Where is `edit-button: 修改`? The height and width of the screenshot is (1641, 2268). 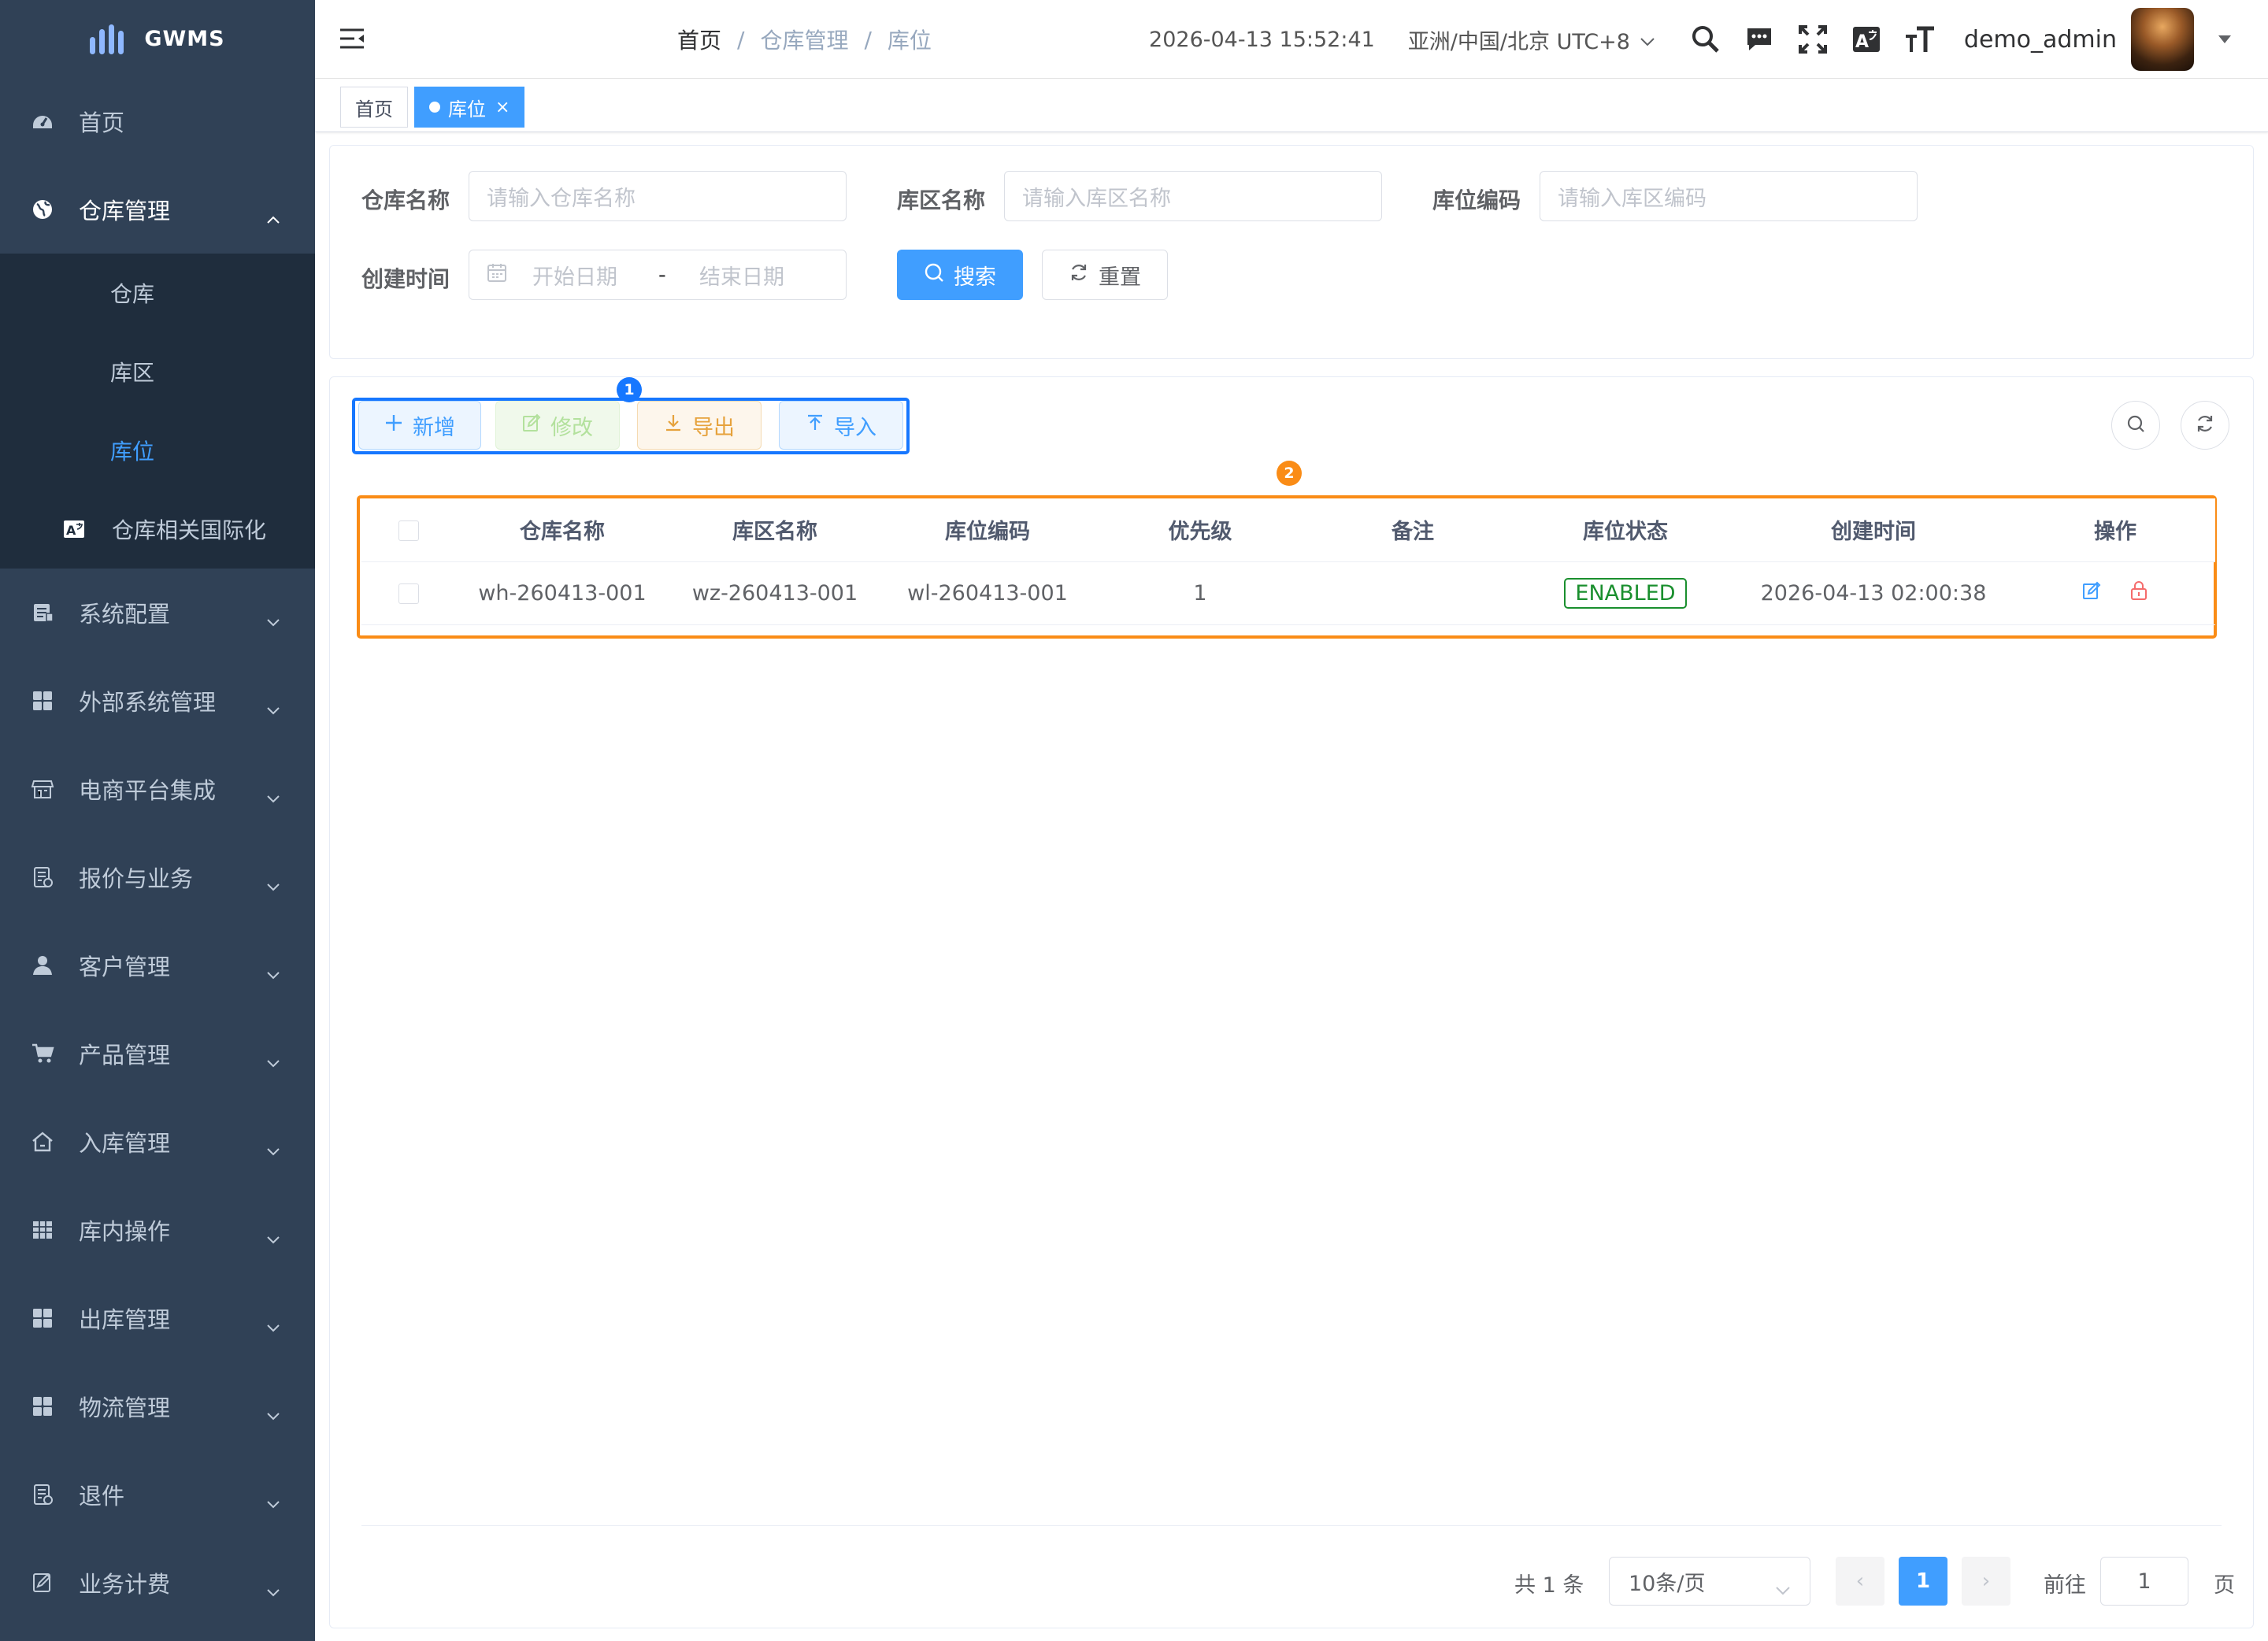 edit-button: 修改 is located at coordinates (557, 425).